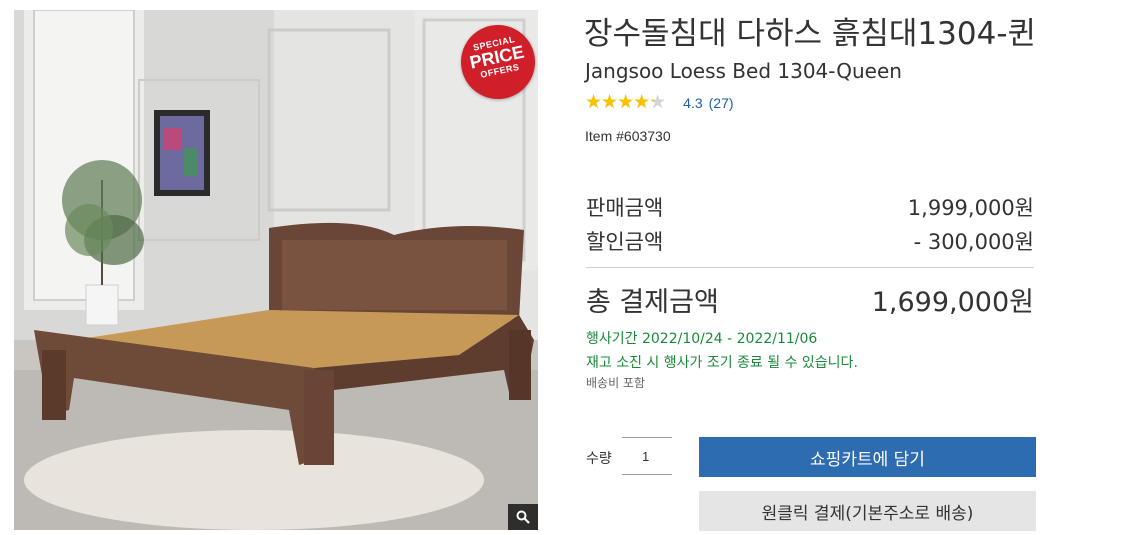 The width and height of the screenshot is (1132, 535). What do you see at coordinates (970, 208) in the screenshot?
I see `sale-price-value: 1,999,000원` at bounding box center [970, 208].